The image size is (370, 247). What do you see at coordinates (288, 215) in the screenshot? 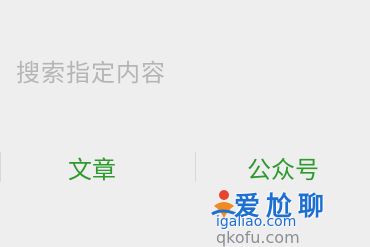
I see `watermark: 爱尬聊 igaliao.com qkofu.com` at bounding box center [288, 215].